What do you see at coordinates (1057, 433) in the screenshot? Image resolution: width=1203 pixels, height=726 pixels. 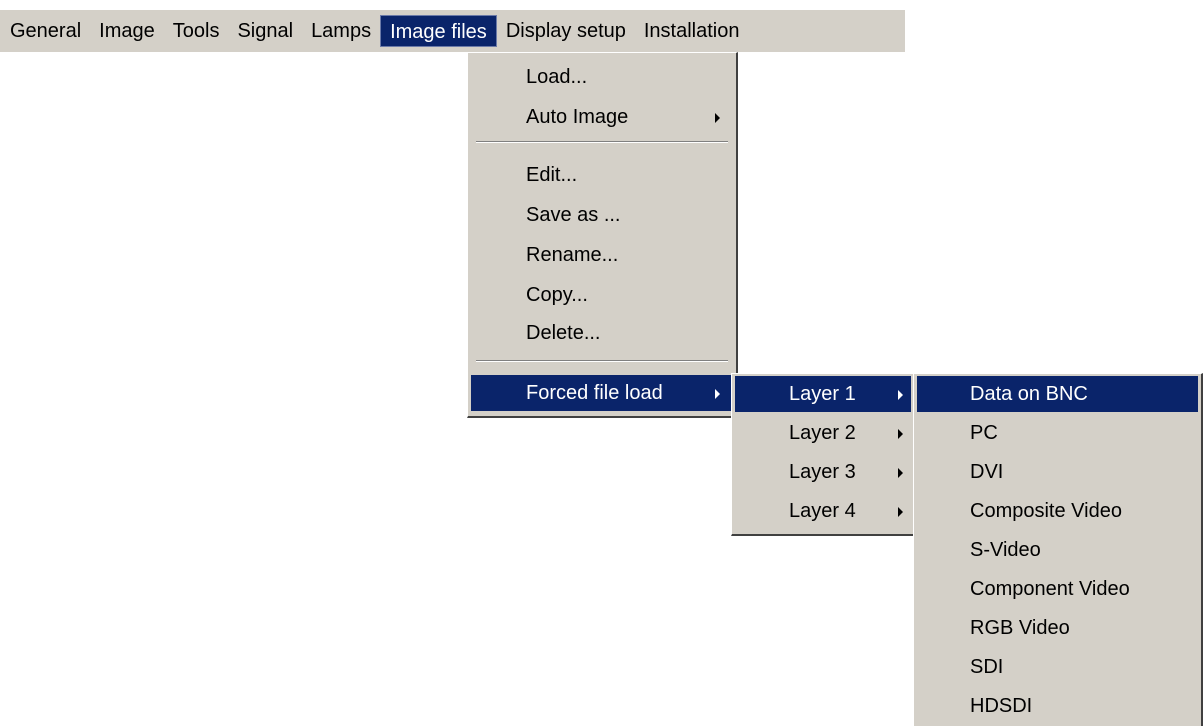 I see `menu-item-pc: PC` at bounding box center [1057, 433].